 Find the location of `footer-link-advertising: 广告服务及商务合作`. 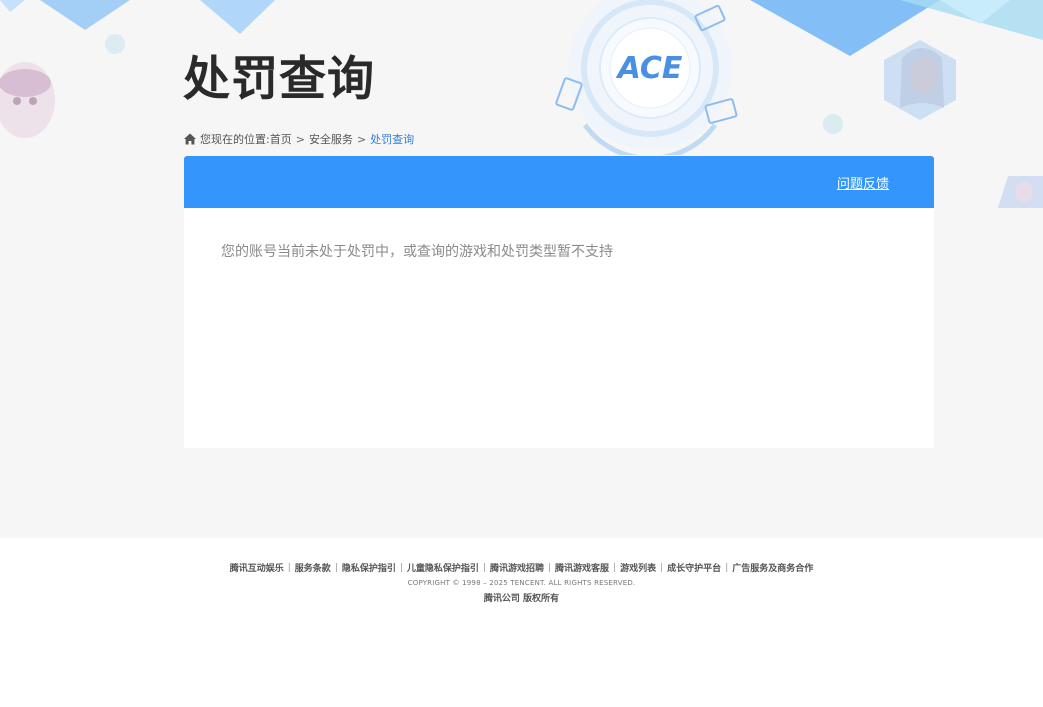

footer-link-advertising: 广告服务及商务合作 is located at coordinates (772, 567).